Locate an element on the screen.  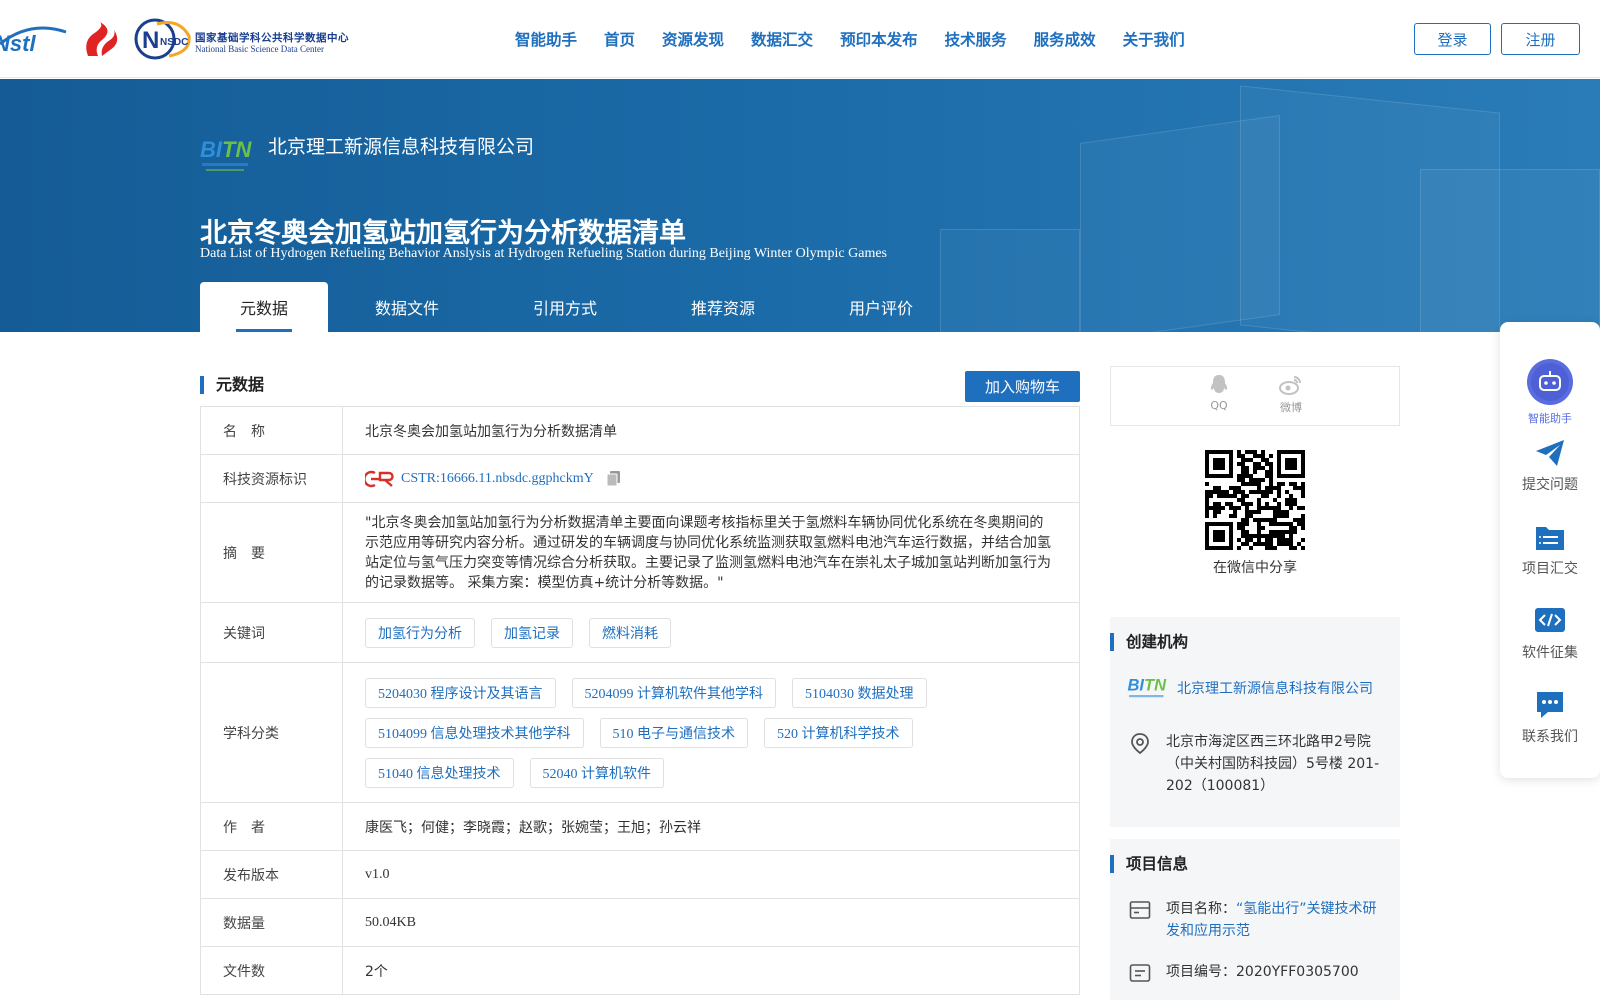
nav-item-preprint: 预印本发布 is located at coordinates (879, 39).